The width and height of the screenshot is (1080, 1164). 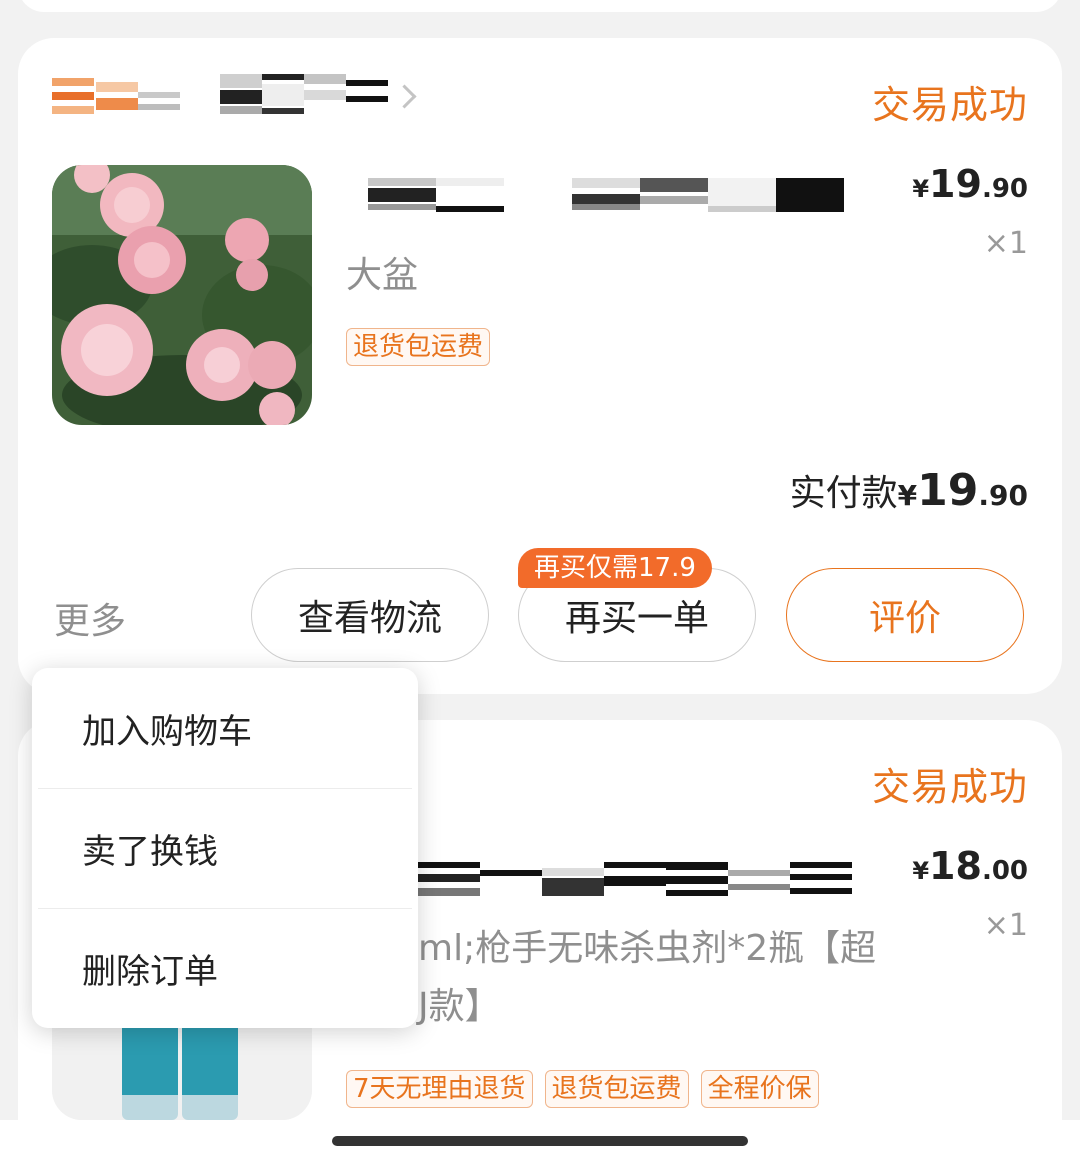 I want to click on paid-decimal: .90, so click(x=1003, y=495).